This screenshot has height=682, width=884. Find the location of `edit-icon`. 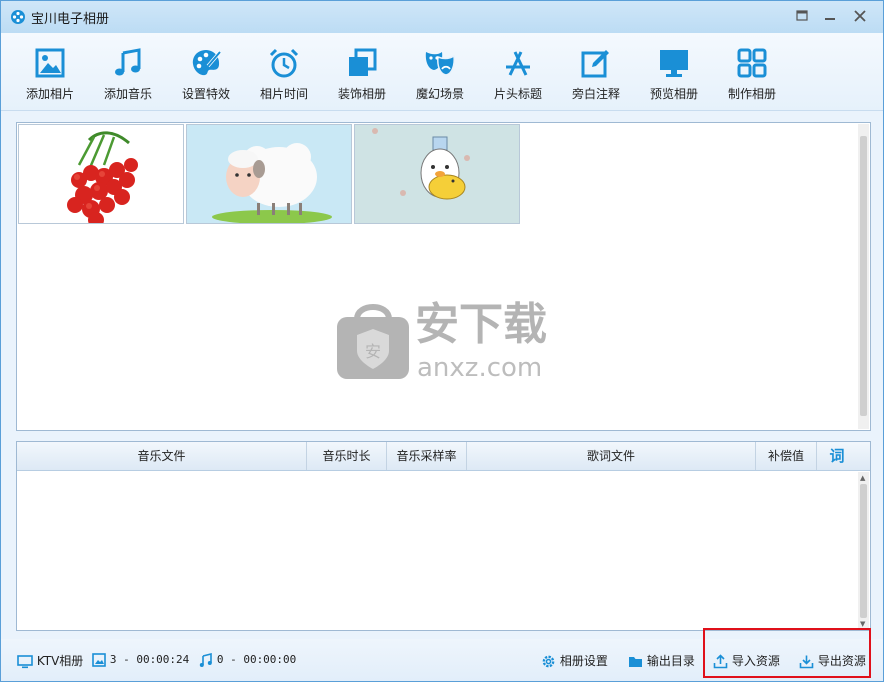

edit-icon is located at coordinates (595, 64).